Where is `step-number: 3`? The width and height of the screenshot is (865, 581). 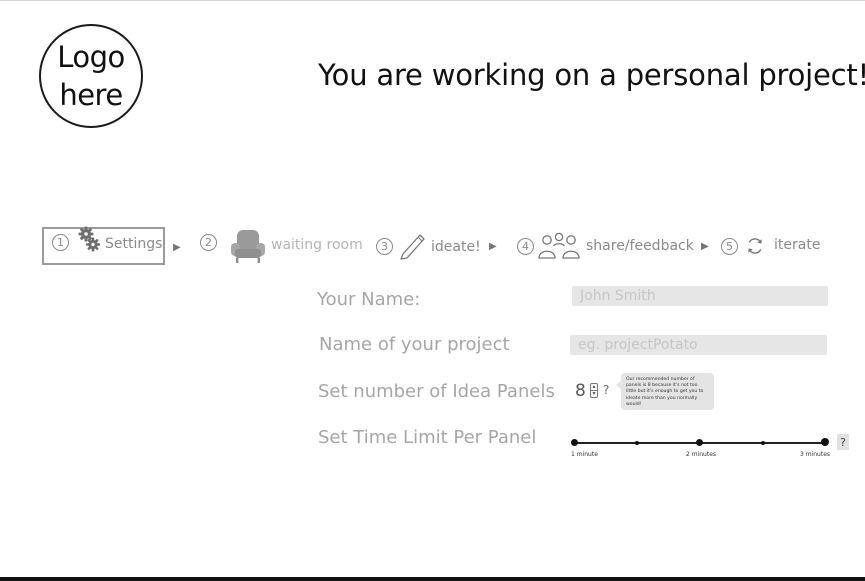
step-number: 3 is located at coordinates (384, 246).